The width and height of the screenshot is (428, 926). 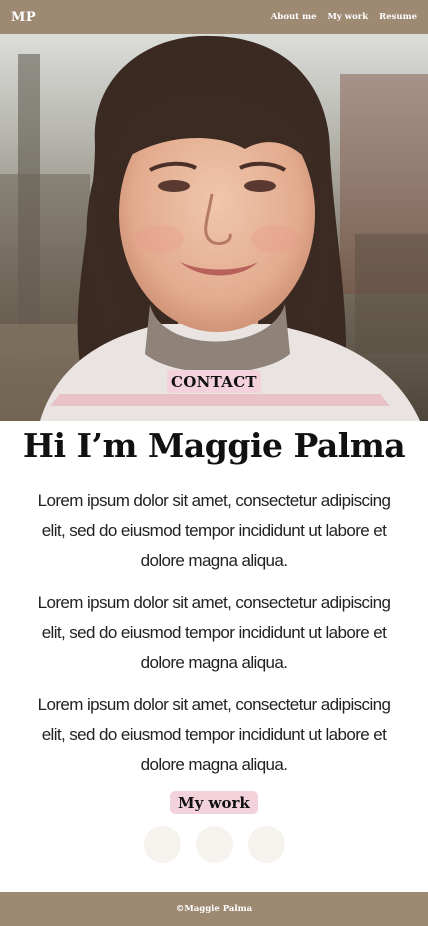 What do you see at coordinates (214, 802) in the screenshot?
I see `my-work-button: My work` at bounding box center [214, 802].